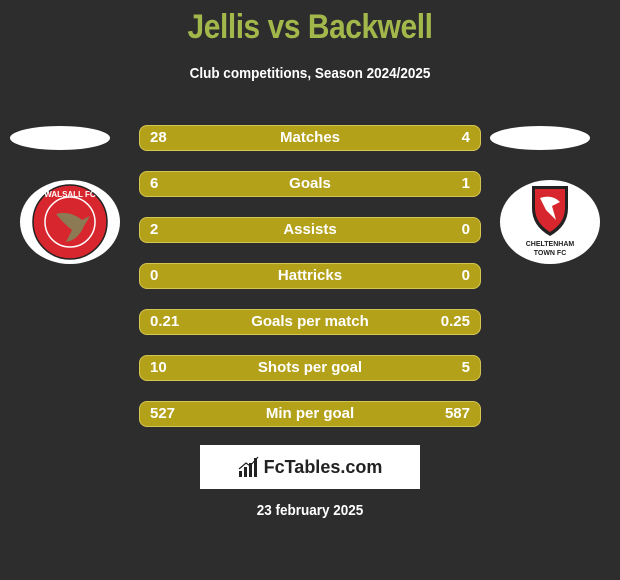 The height and width of the screenshot is (580, 620). I want to click on stat-label: Min per goal, so click(310, 413).